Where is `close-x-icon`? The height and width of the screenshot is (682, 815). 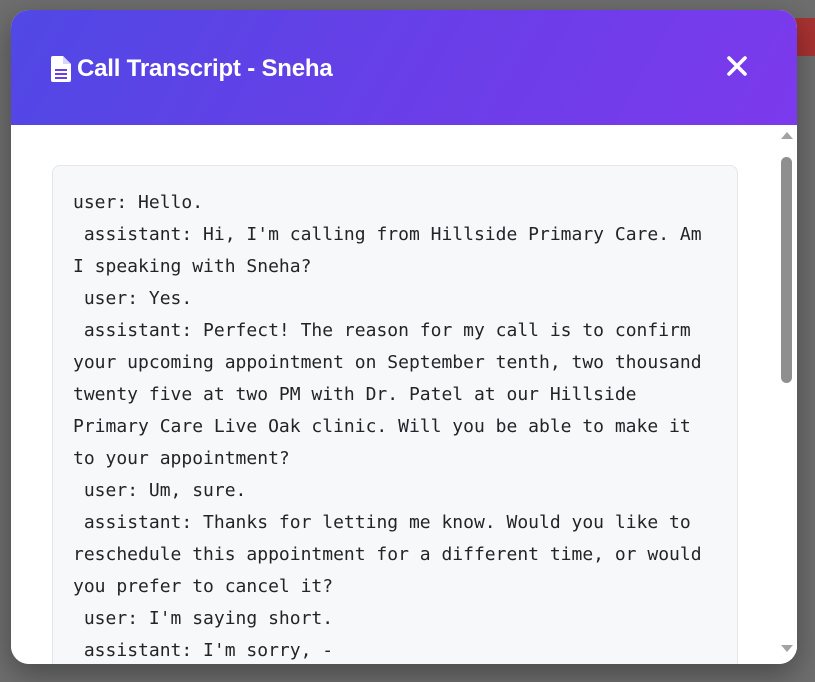 close-x-icon is located at coordinates (737, 68).